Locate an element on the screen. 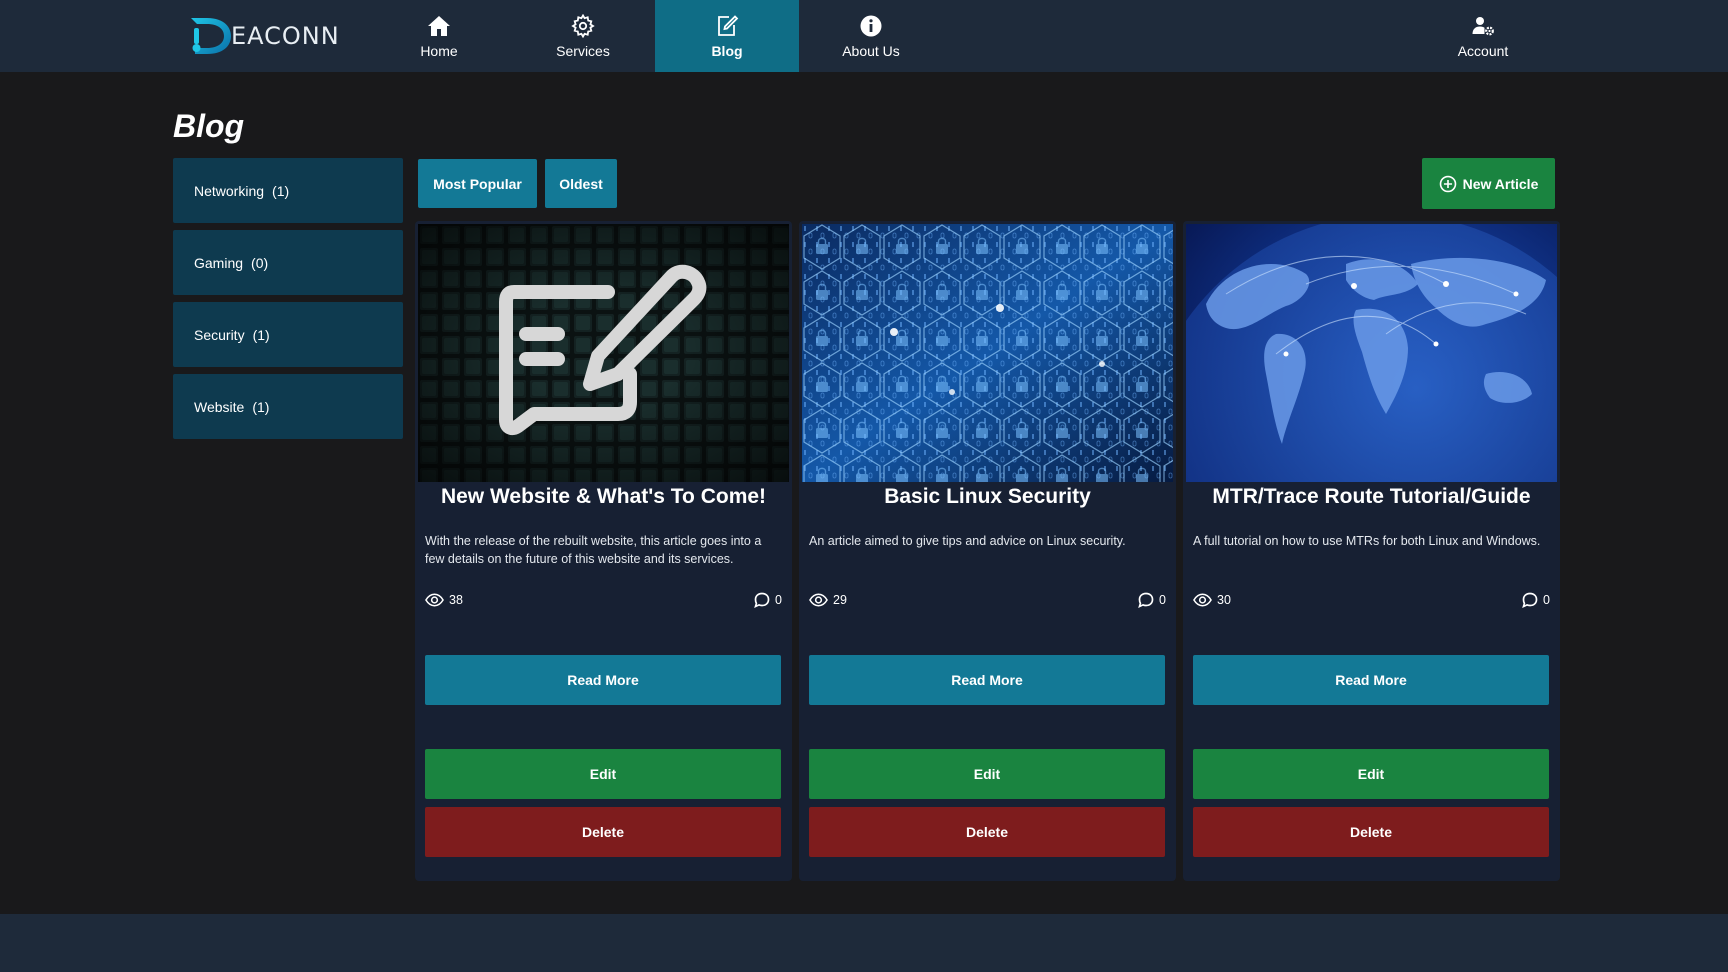  article-views: 29 is located at coordinates (828, 600).